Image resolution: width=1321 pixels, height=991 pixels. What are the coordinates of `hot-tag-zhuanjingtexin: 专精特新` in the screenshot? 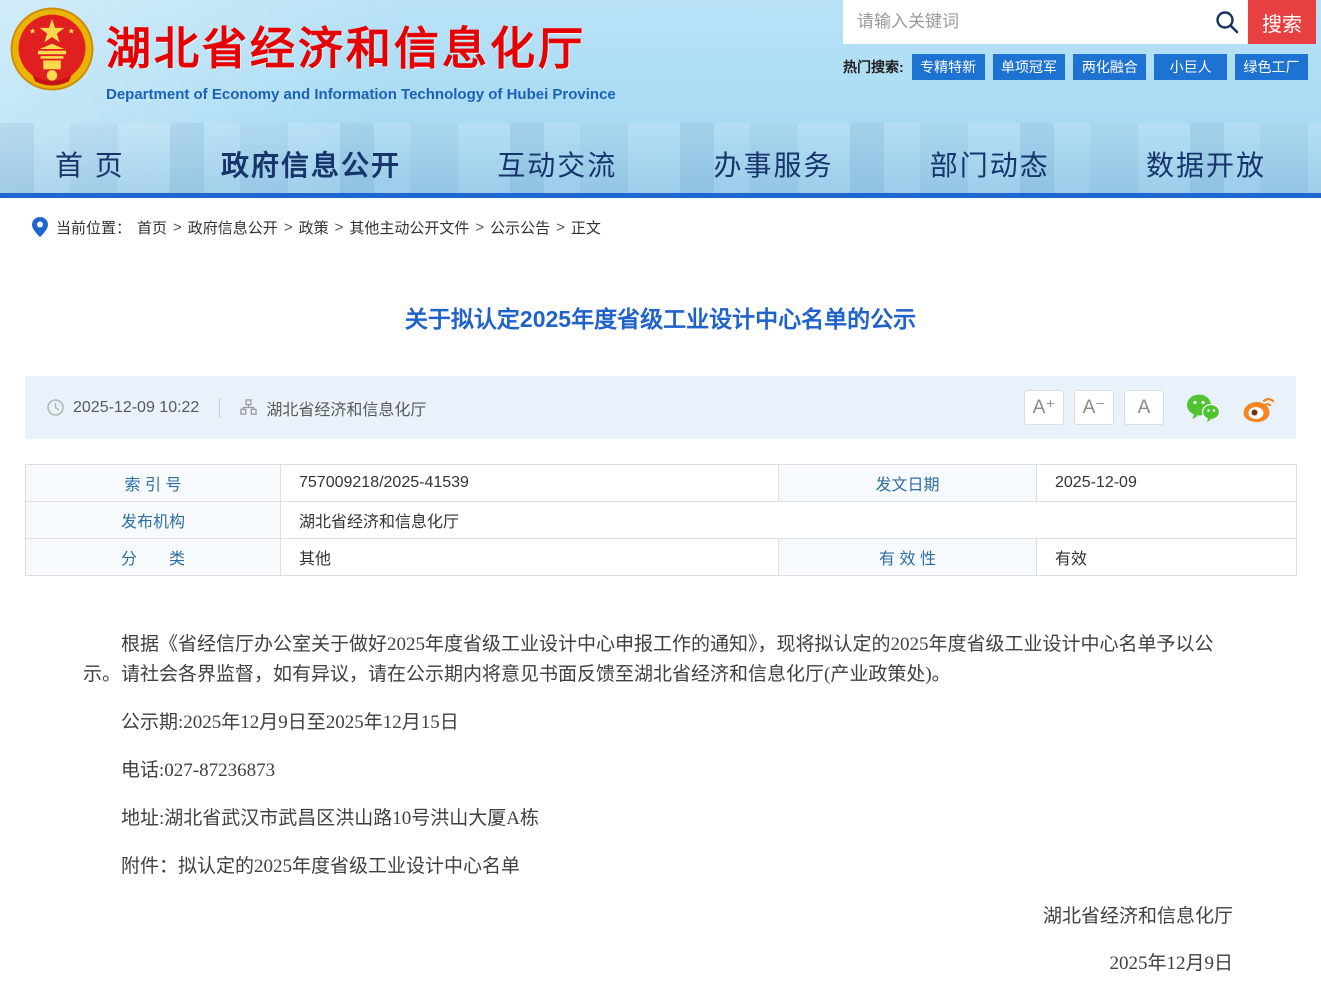 It's located at (948, 66).